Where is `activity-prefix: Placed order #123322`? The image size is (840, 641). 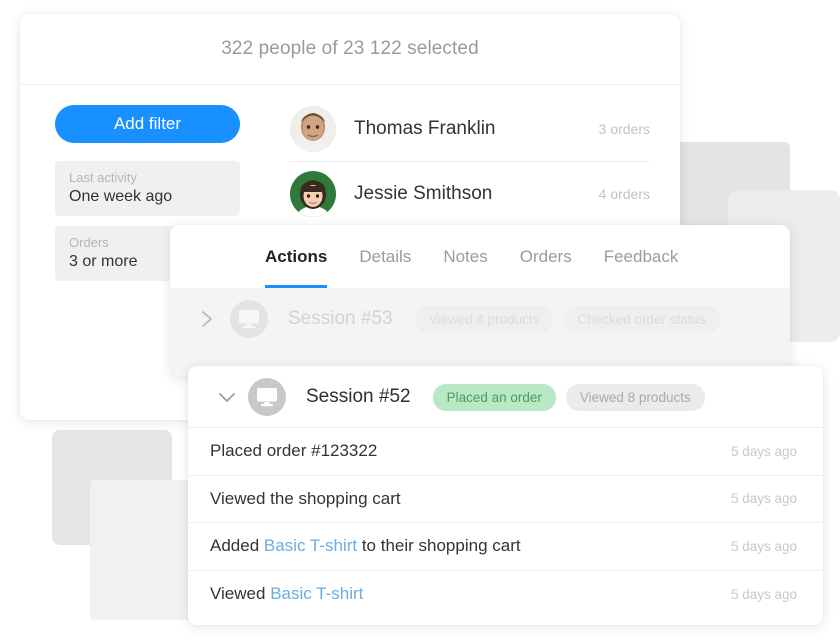 activity-prefix: Placed order #123322 is located at coordinates (294, 451).